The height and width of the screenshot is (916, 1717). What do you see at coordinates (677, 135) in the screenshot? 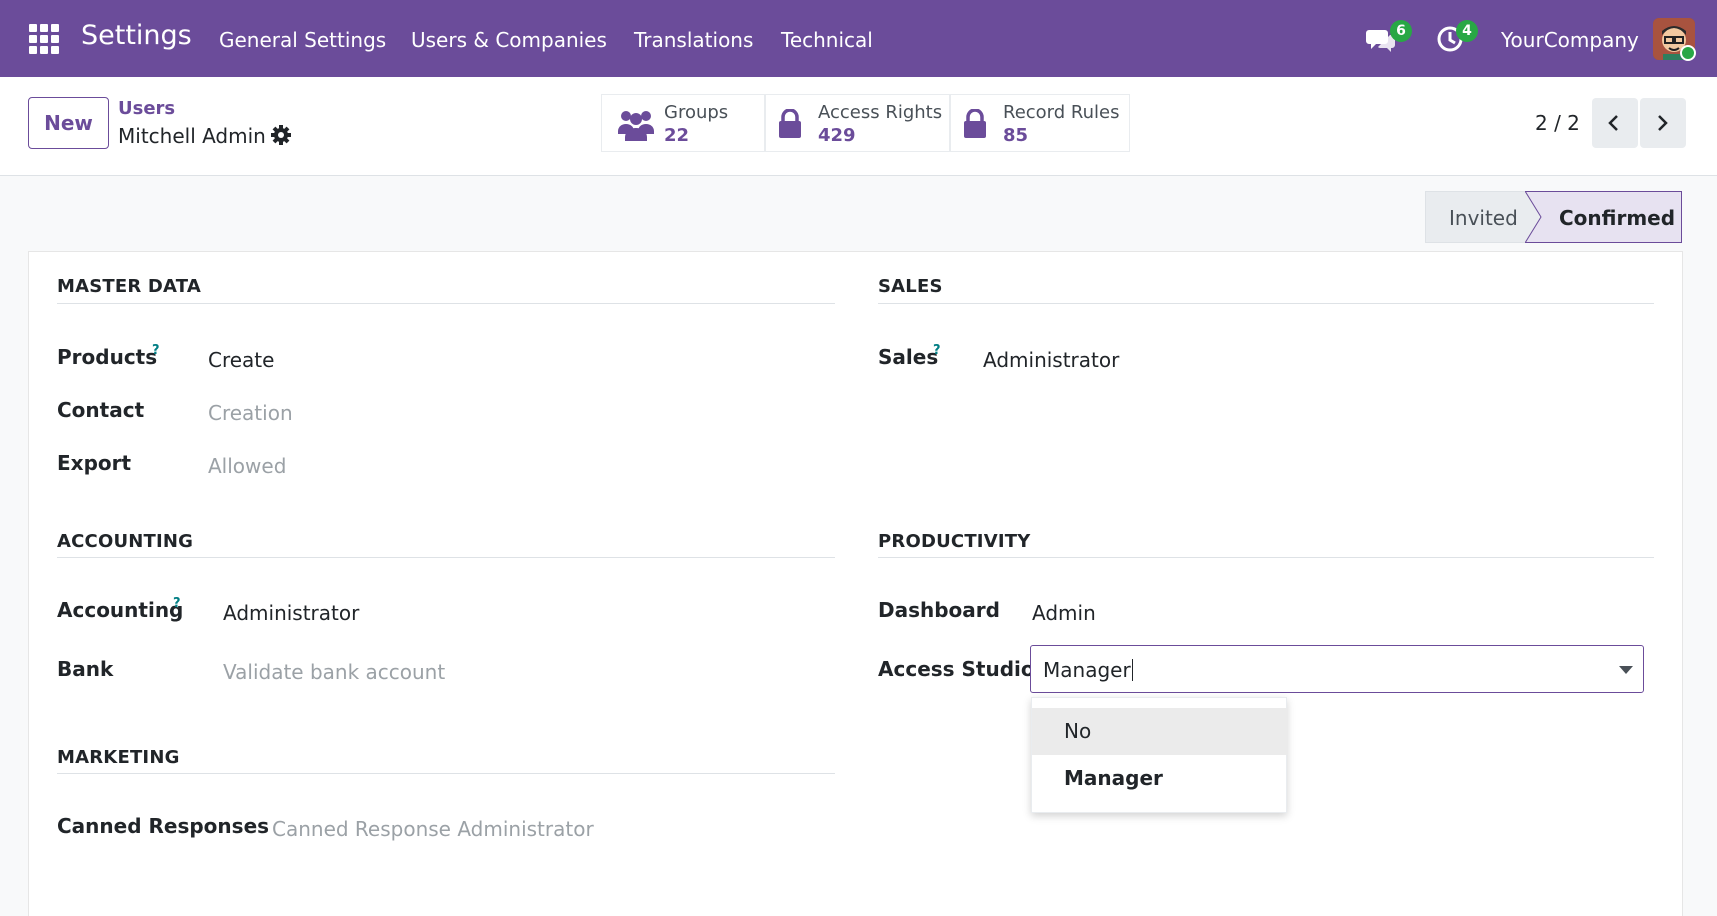
I see `groups-count: 22` at bounding box center [677, 135].